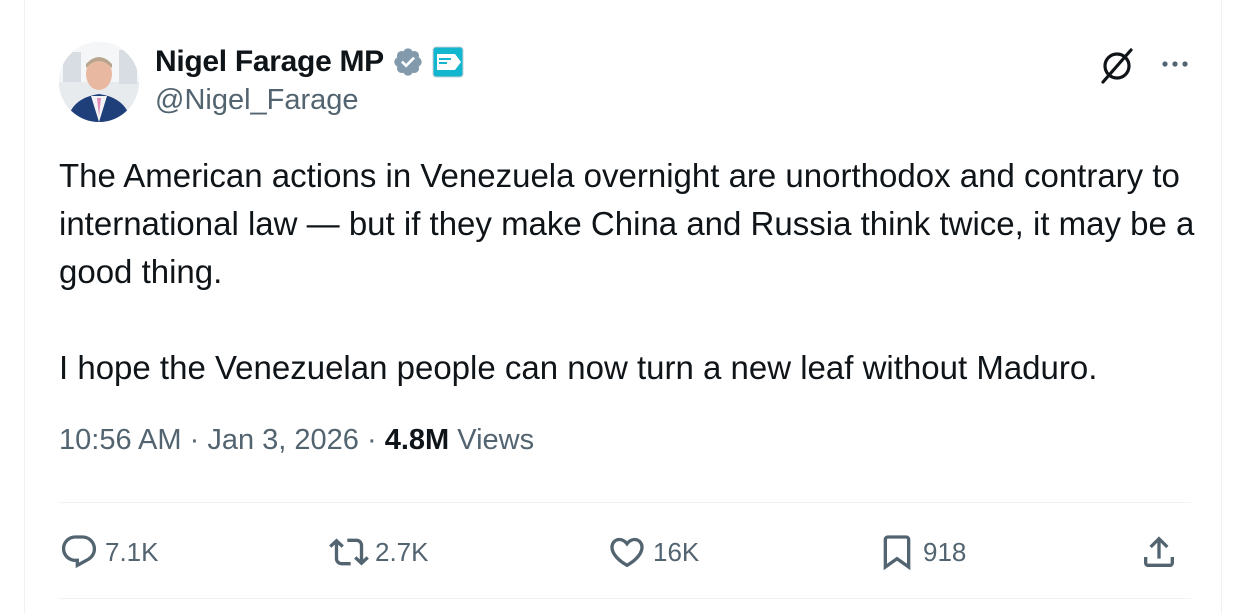 The width and height of the screenshot is (1246, 614). I want to click on post-time: 10:56 AM, so click(120, 440).